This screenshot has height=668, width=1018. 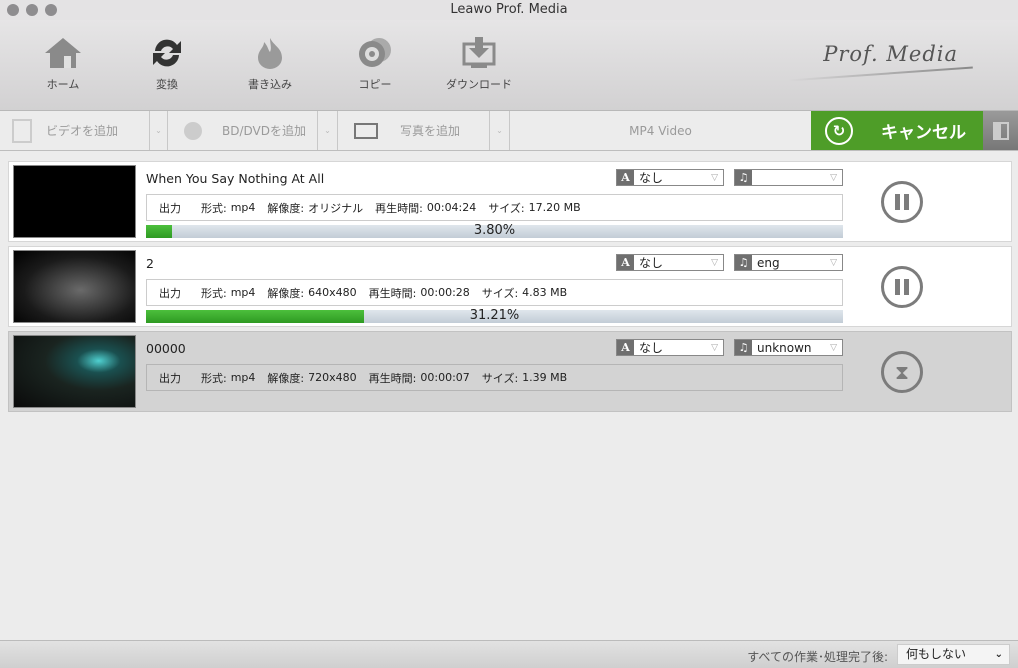 I want to click on progress-bar: 31.21%, so click(x=494, y=315).